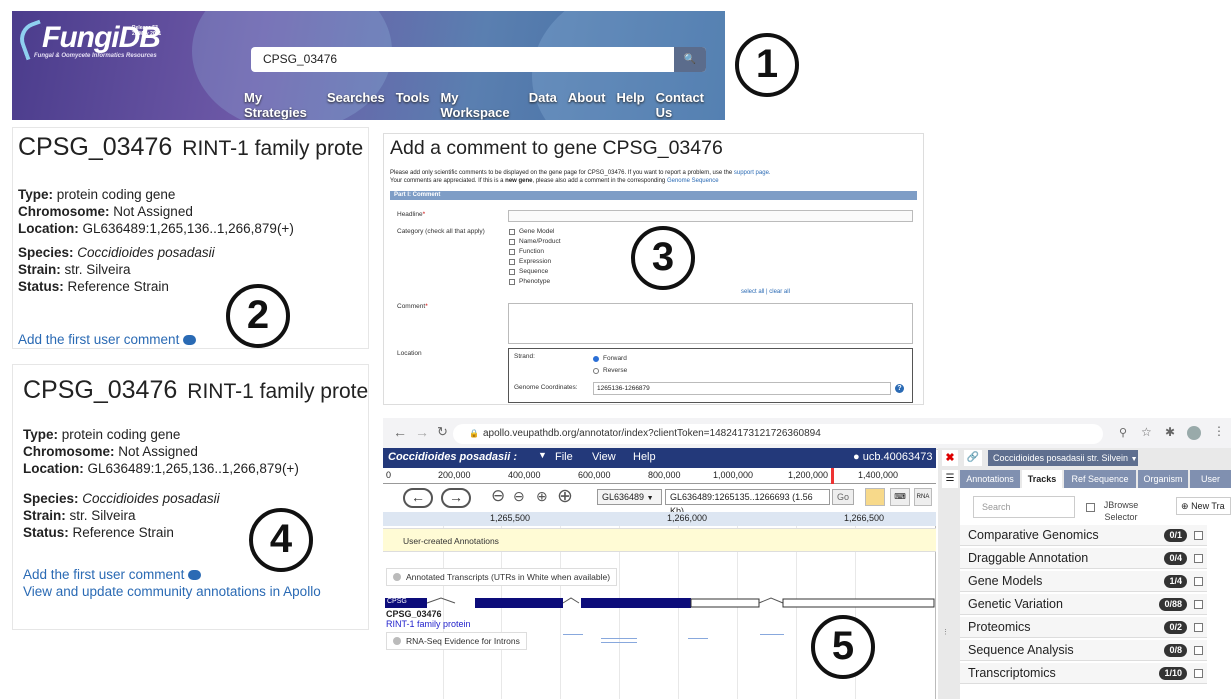  Describe the element at coordinates (644, 457) in the screenshot. I see `menu-help: Help` at that location.